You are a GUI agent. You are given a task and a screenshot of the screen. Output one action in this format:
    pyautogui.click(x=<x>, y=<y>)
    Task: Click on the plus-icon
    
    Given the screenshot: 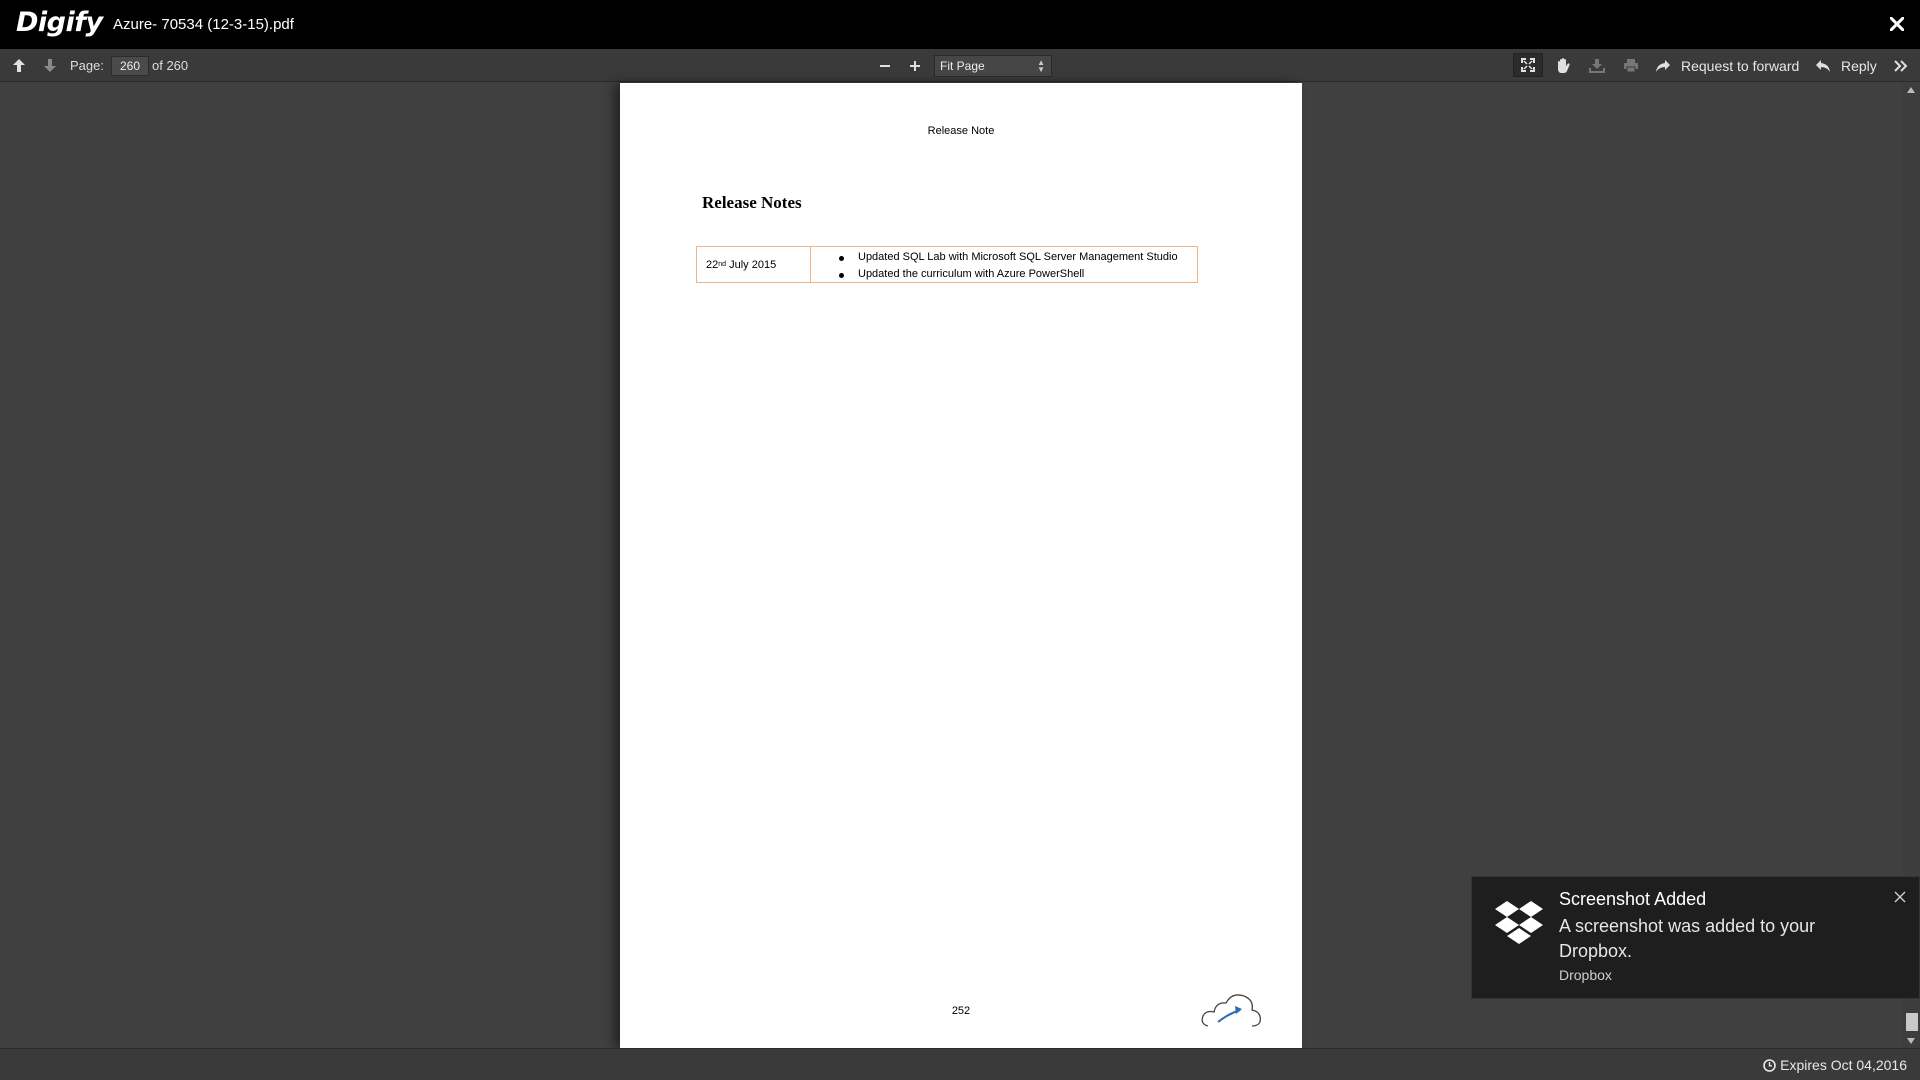 What is the action you would take?
    pyautogui.click(x=915, y=65)
    